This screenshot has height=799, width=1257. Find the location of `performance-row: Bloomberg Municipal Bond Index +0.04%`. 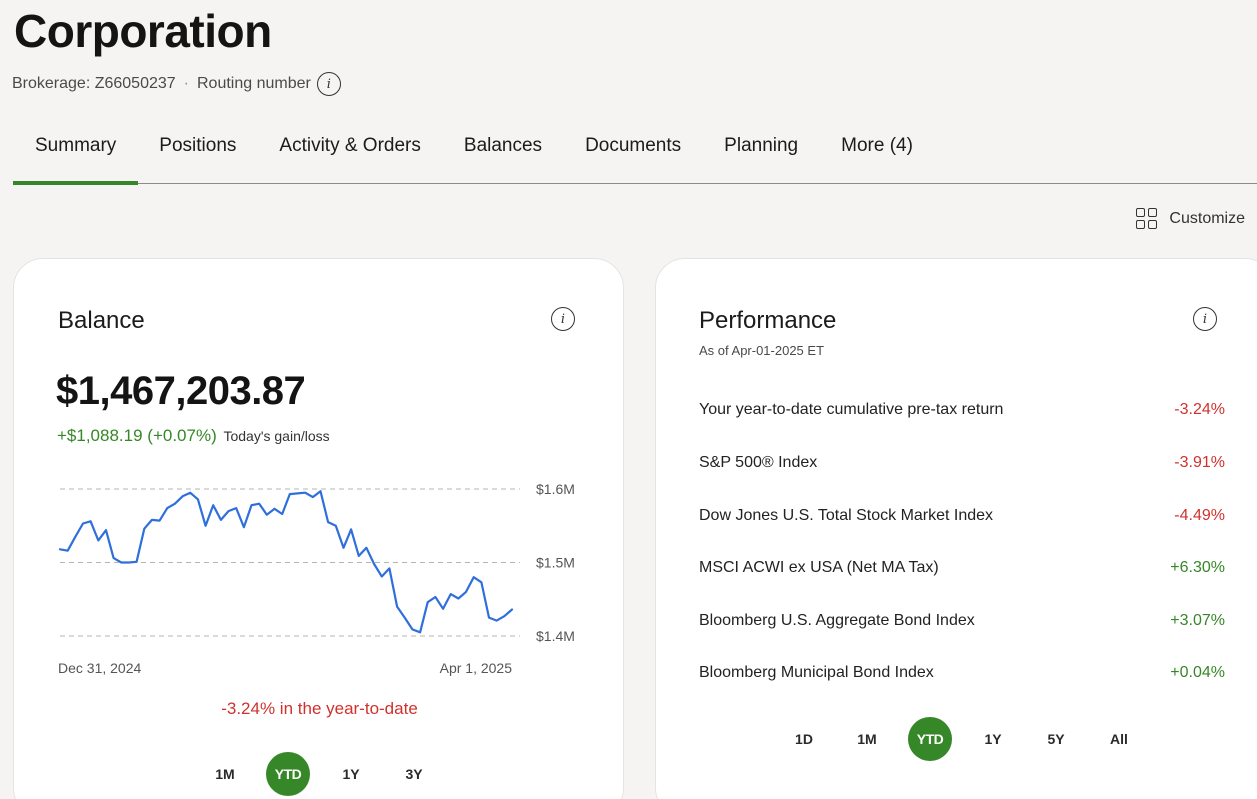

performance-row: Bloomberg Municipal Bond Index +0.04% is located at coordinates (962, 673).